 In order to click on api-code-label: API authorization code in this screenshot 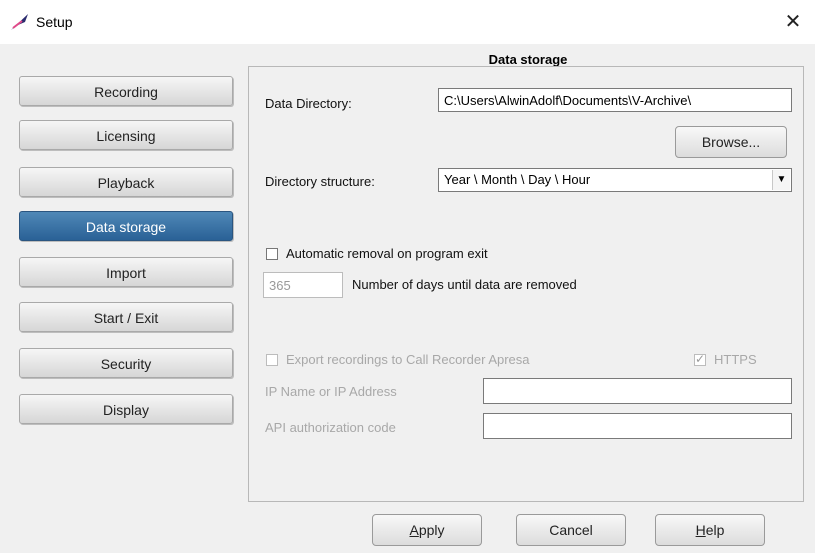, I will do `click(330, 427)`.